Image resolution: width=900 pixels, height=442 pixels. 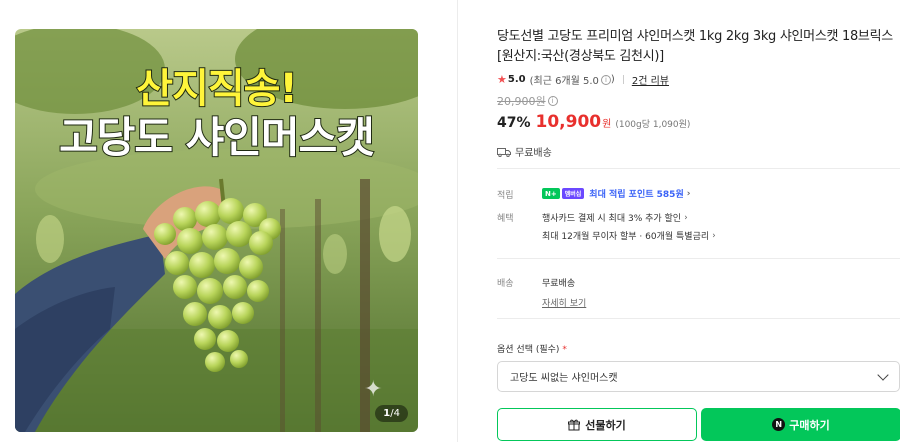 I want to click on rating-row: ★ 5.0 (최근 6개월 5.0 i ) 2건 리뷰, so click(x=698, y=79).